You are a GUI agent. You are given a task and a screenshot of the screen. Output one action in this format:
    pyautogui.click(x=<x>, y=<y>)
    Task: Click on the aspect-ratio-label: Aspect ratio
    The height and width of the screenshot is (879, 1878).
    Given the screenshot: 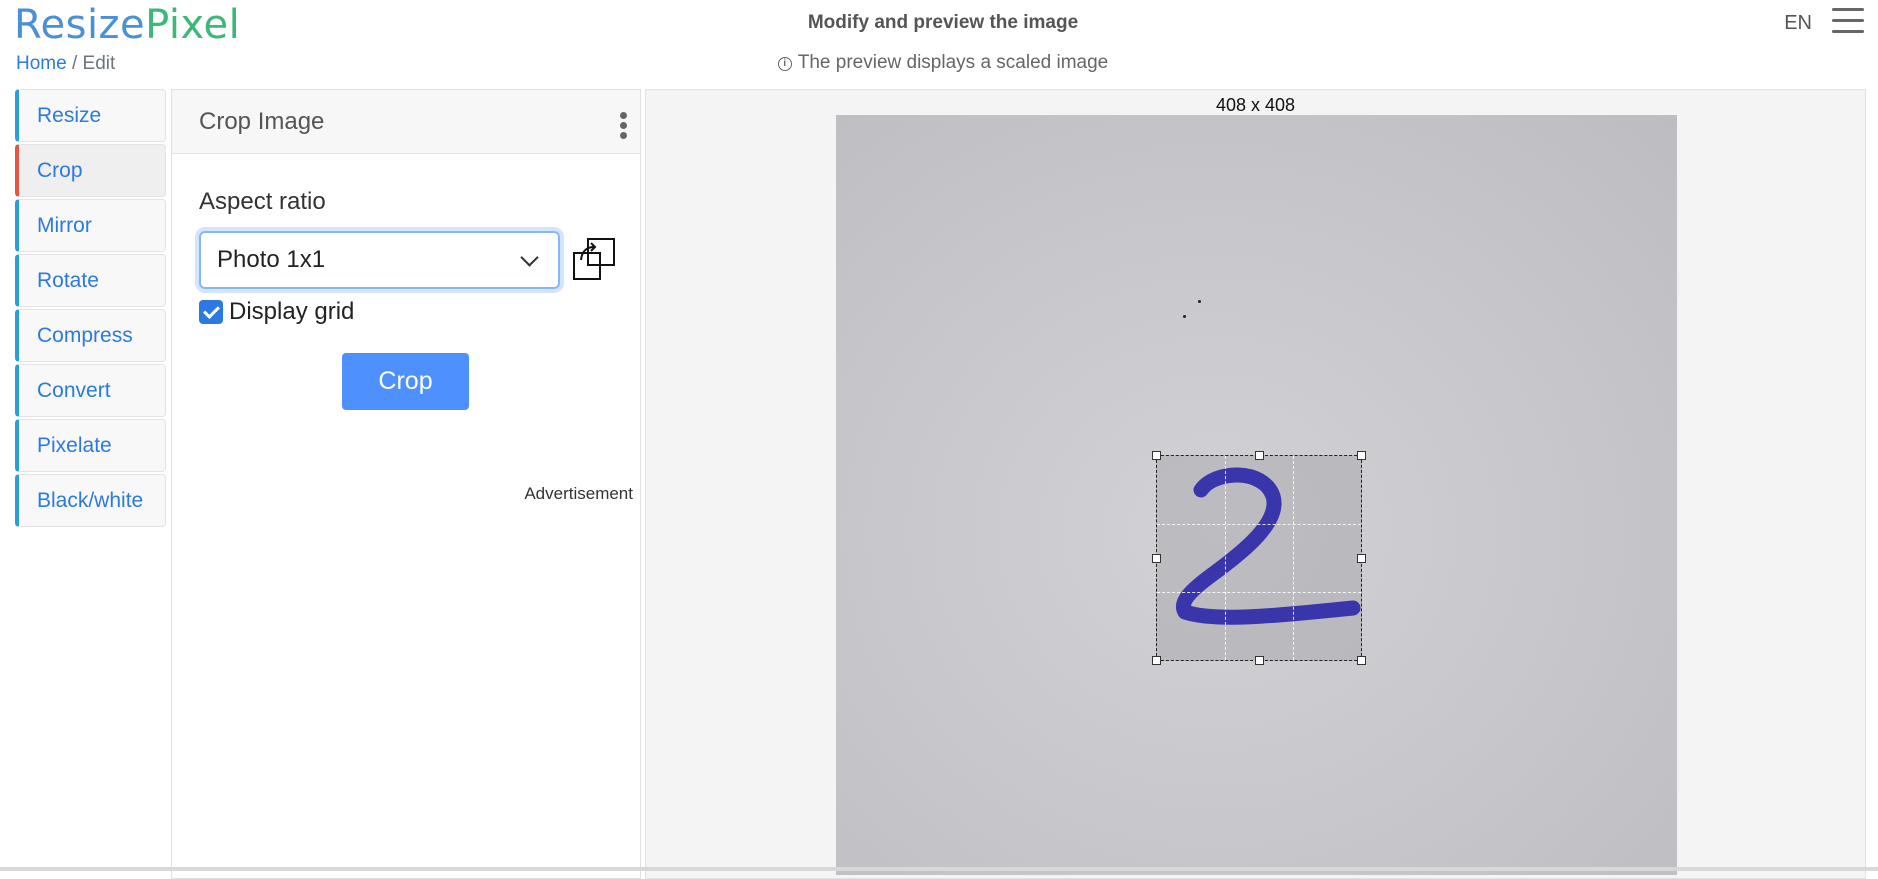 What is the action you would take?
    pyautogui.click(x=262, y=201)
    